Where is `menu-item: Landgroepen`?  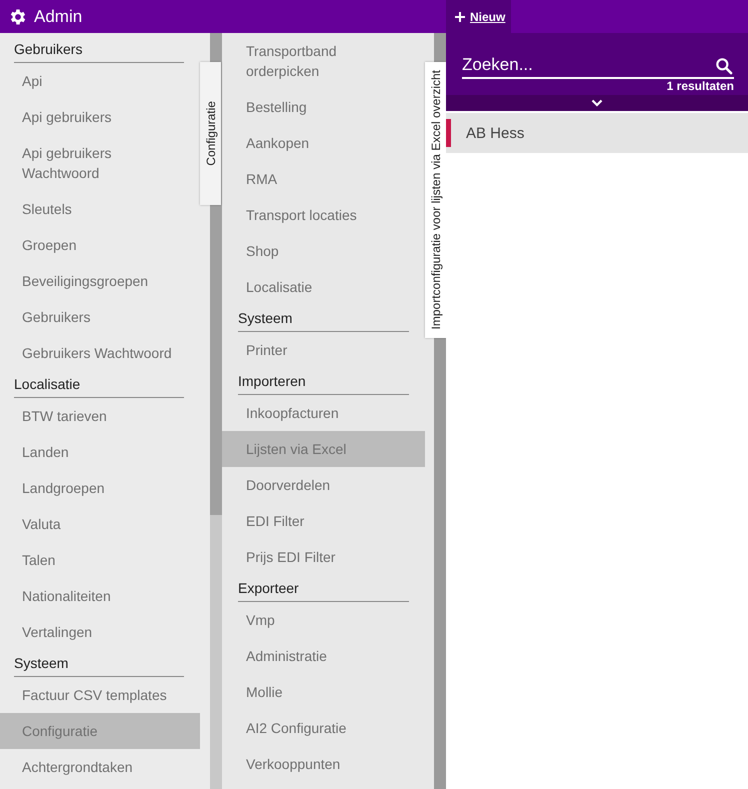 menu-item: Landgroepen is located at coordinates (100, 488).